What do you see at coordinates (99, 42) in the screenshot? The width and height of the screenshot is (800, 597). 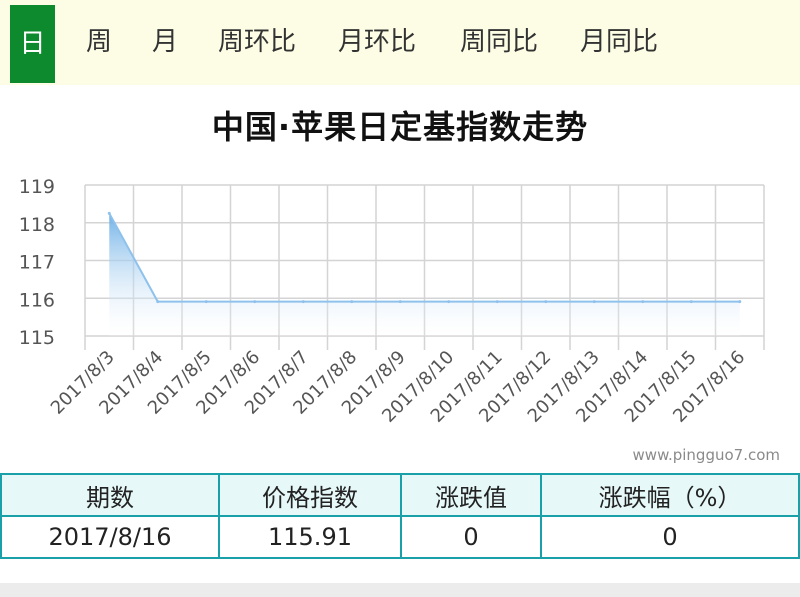 I see `tab-week: 周` at bounding box center [99, 42].